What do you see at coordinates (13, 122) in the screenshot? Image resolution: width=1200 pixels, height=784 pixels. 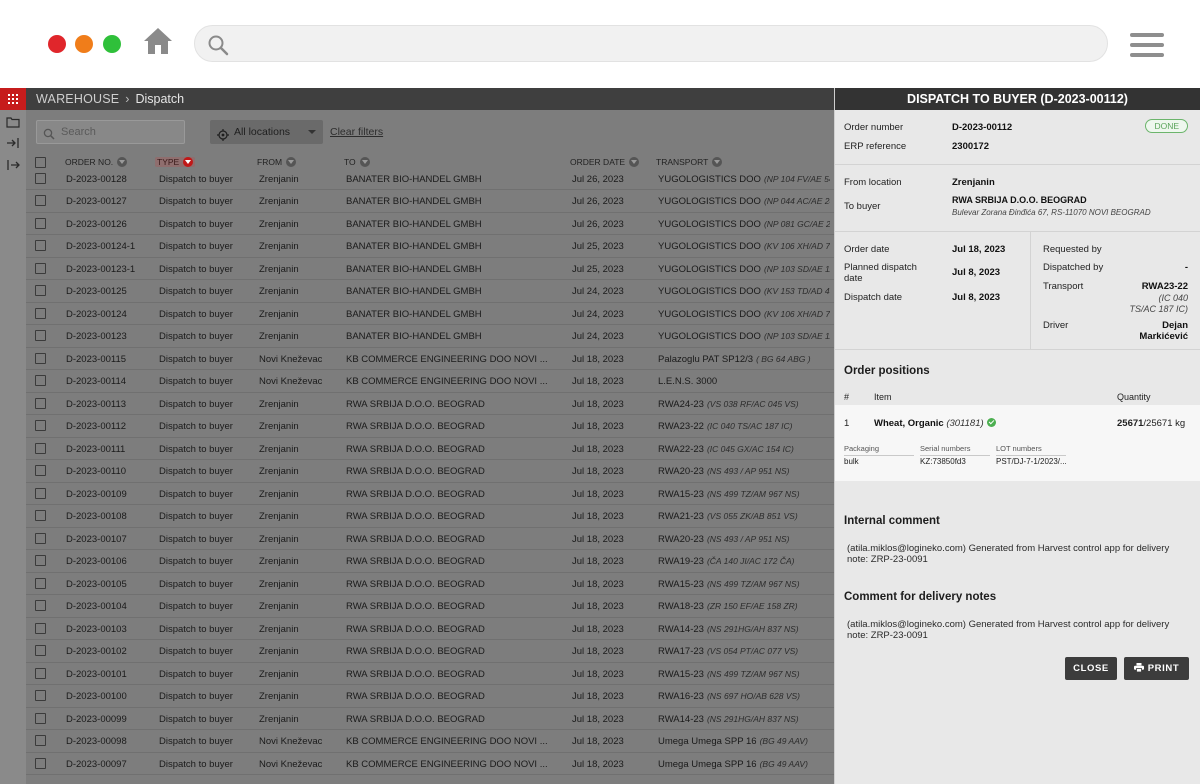 I see `folder-icon` at bounding box center [13, 122].